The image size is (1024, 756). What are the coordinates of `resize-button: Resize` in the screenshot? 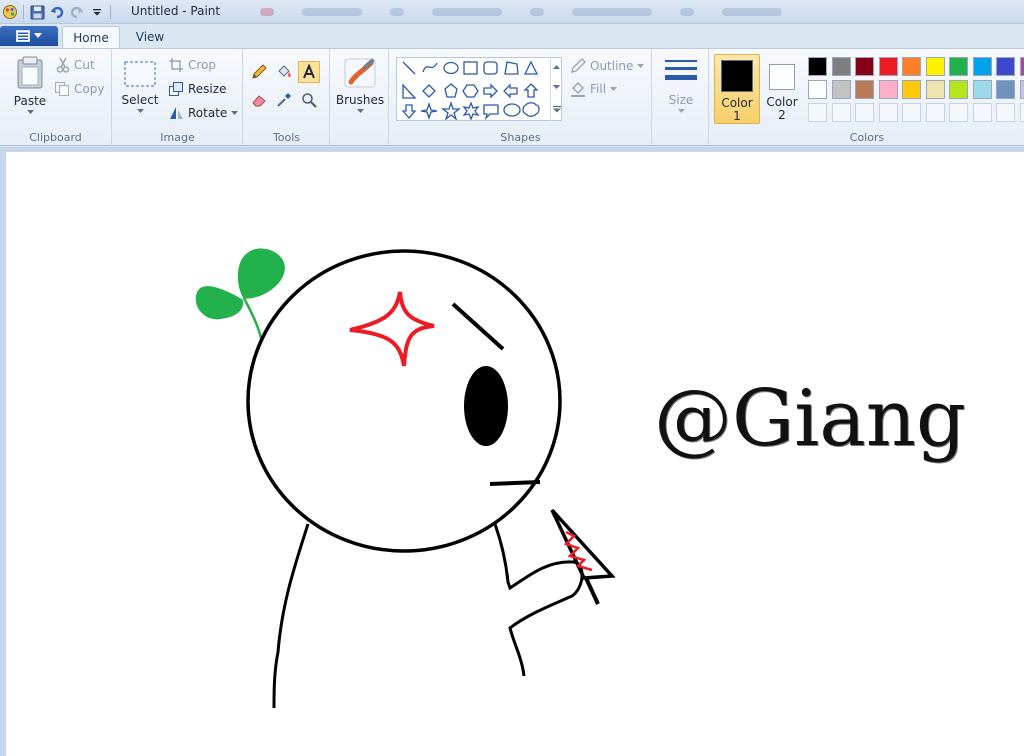 It's located at (197, 89).